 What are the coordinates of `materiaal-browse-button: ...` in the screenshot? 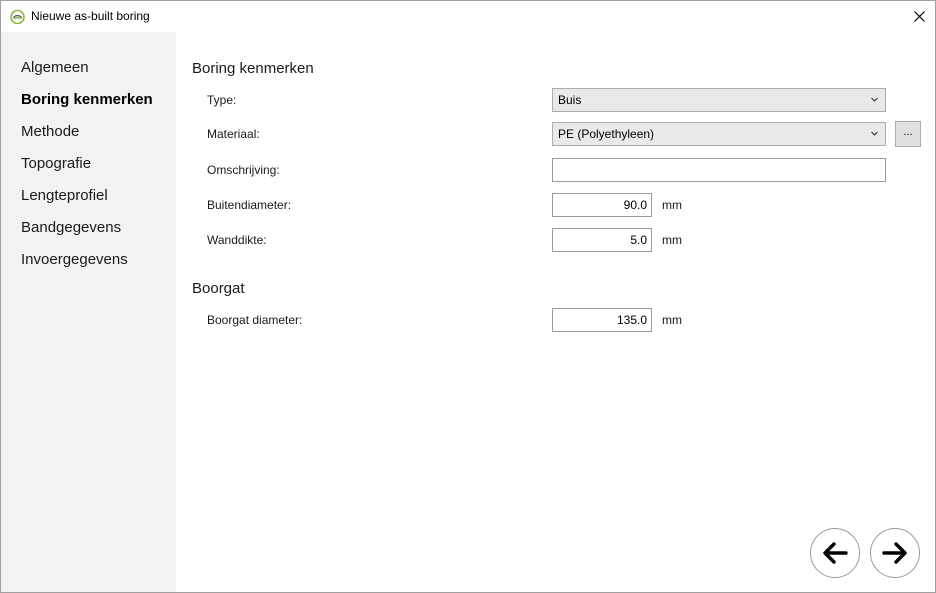 It's located at (908, 134).